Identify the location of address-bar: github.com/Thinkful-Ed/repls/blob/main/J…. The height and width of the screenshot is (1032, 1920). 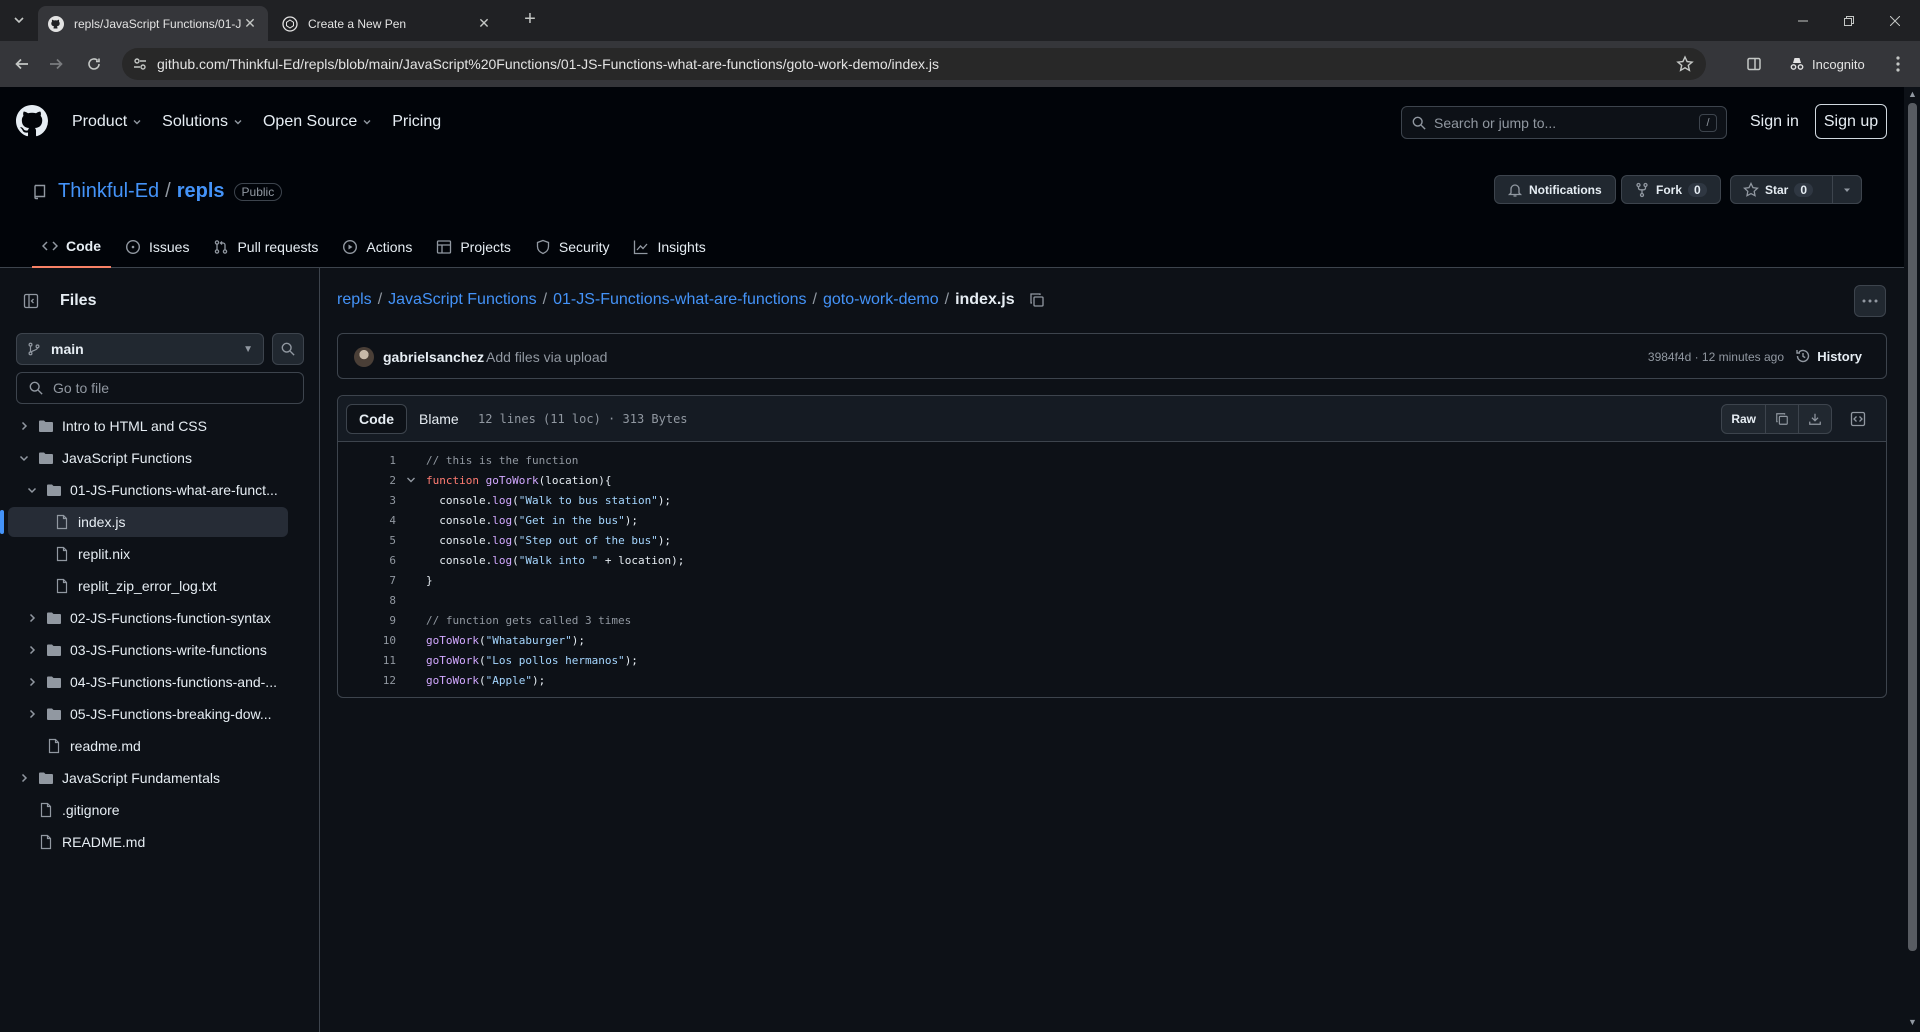
(914, 64).